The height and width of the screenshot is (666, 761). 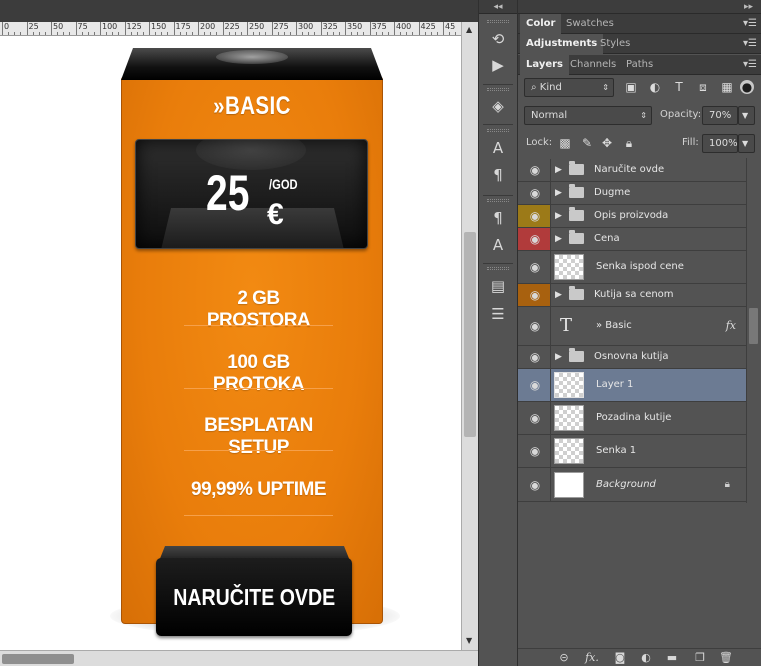 I want to click on layer-row: ◉ ▶ Osnovna kutija, so click(x=632, y=357).